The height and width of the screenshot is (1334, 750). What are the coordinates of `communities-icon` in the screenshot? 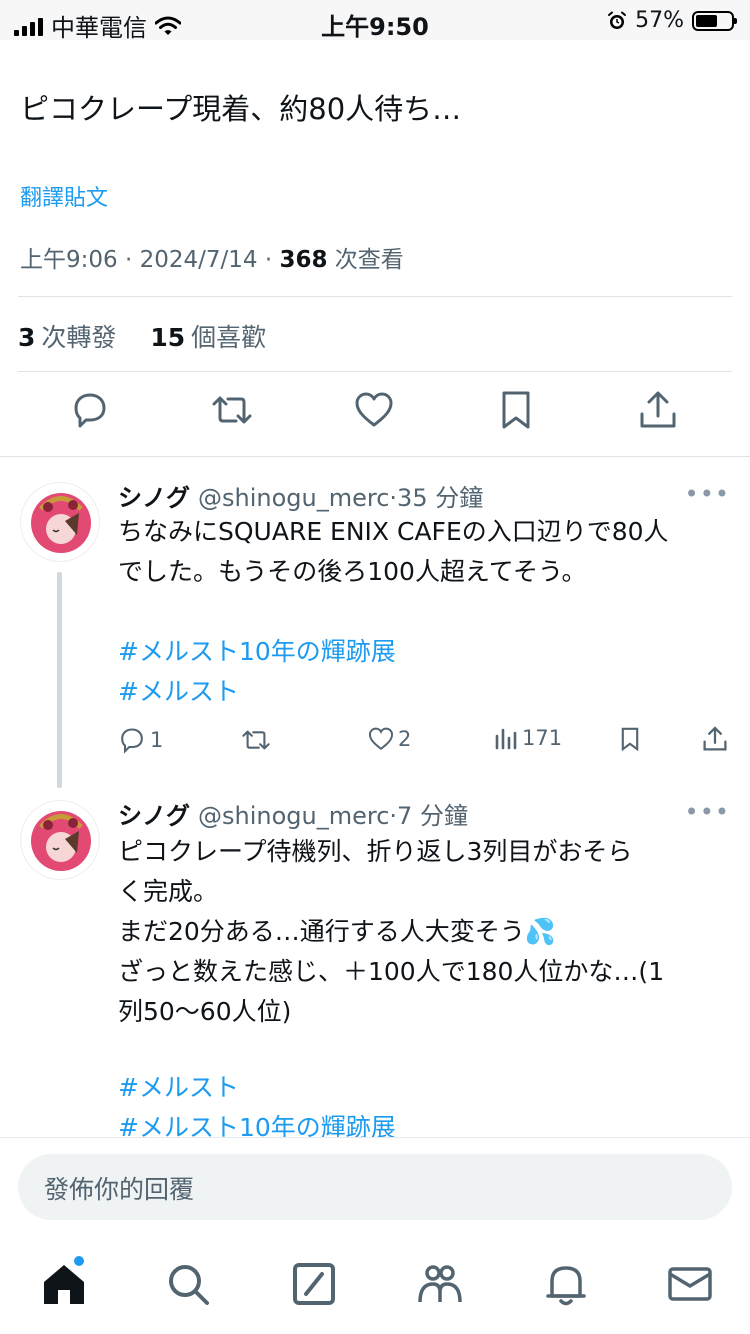 It's located at (440, 1284).